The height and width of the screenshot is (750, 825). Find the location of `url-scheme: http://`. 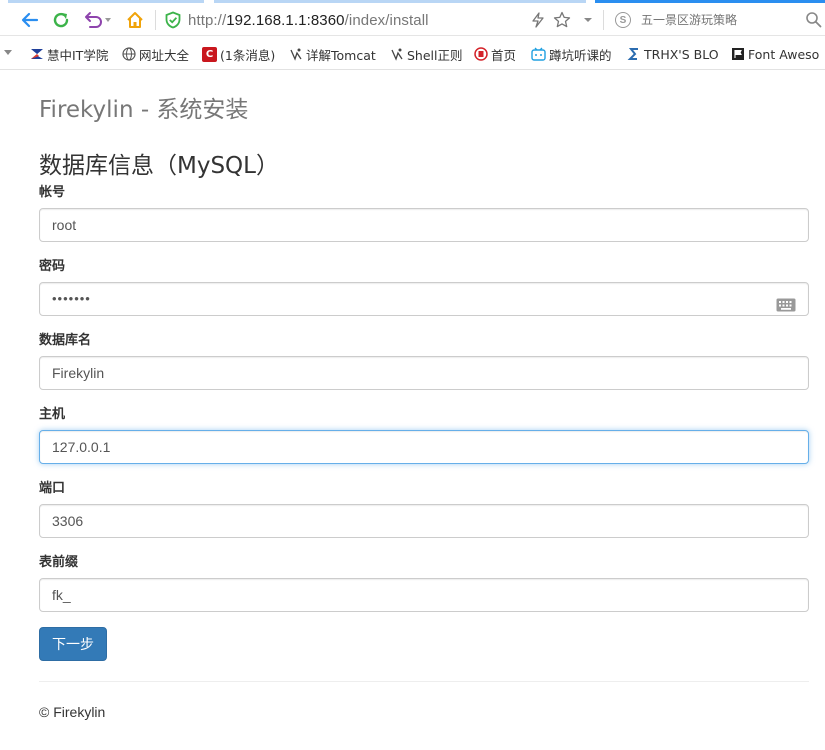

url-scheme: http:// is located at coordinates (207, 20).